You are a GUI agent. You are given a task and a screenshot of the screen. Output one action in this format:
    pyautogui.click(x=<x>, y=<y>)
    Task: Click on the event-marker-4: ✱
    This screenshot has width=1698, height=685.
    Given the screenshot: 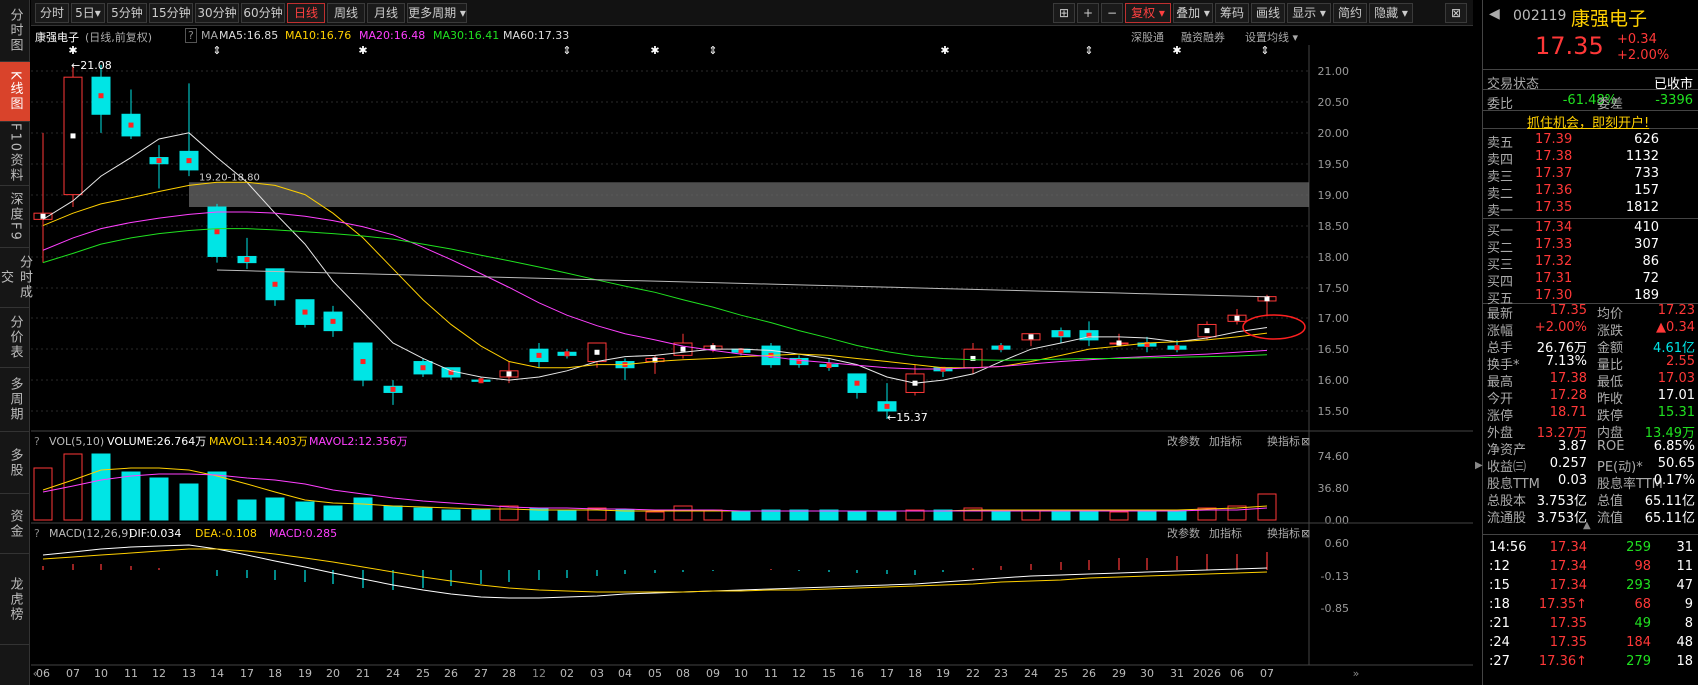 What is the action you would take?
    pyautogui.click(x=654, y=51)
    